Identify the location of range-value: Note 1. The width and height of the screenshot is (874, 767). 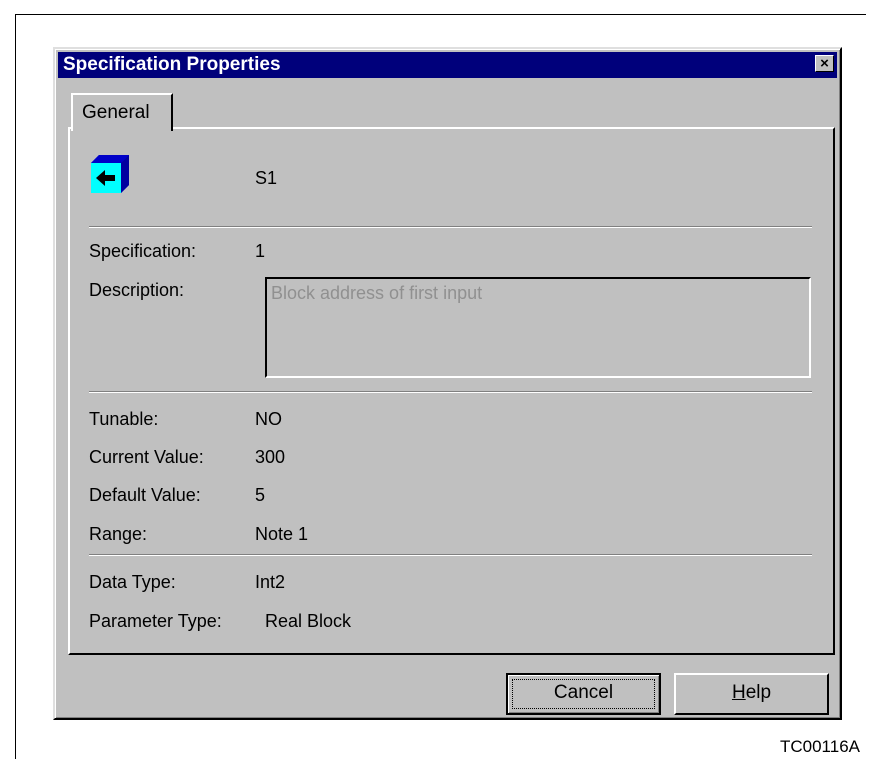
(282, 534).